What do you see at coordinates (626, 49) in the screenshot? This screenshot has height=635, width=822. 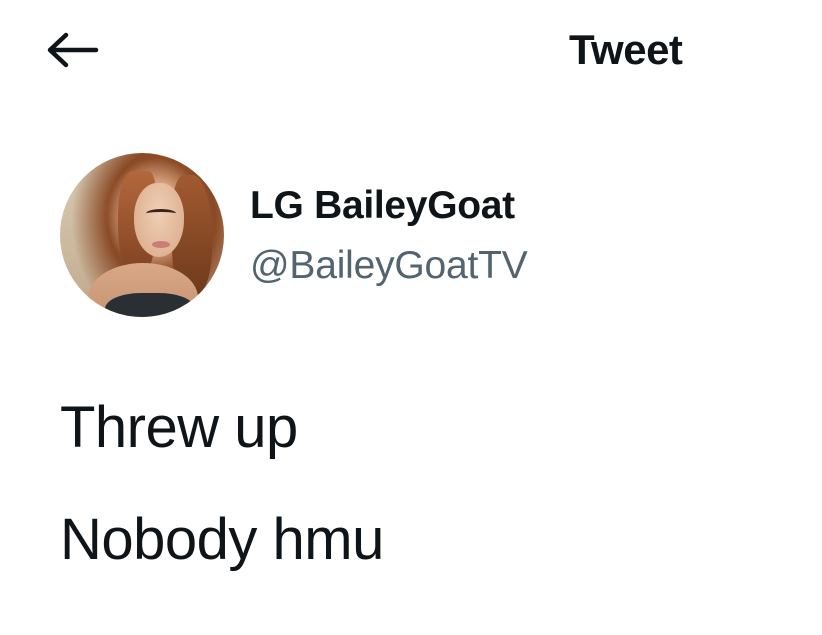 I see `page-title: Tweet` at bounding box center [626, 49].